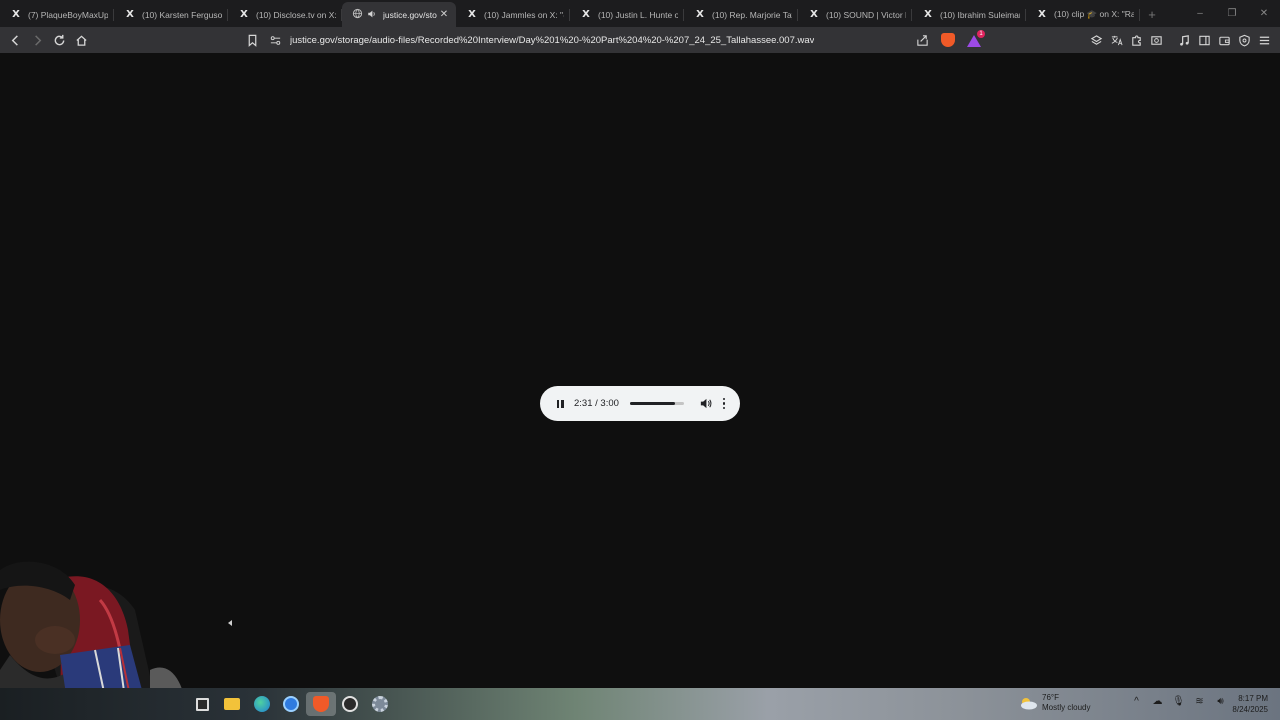 The height and width of the screenshot is (720, 1280). I want to click on back-button, so click(15, 40).